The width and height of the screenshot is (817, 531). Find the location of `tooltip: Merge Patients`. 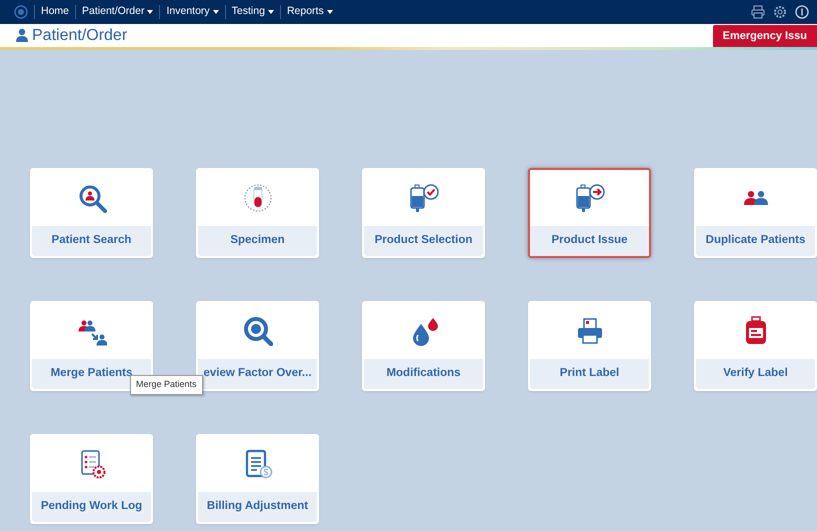

tooltip: Merge Patients is located at coordinates (166, 384).